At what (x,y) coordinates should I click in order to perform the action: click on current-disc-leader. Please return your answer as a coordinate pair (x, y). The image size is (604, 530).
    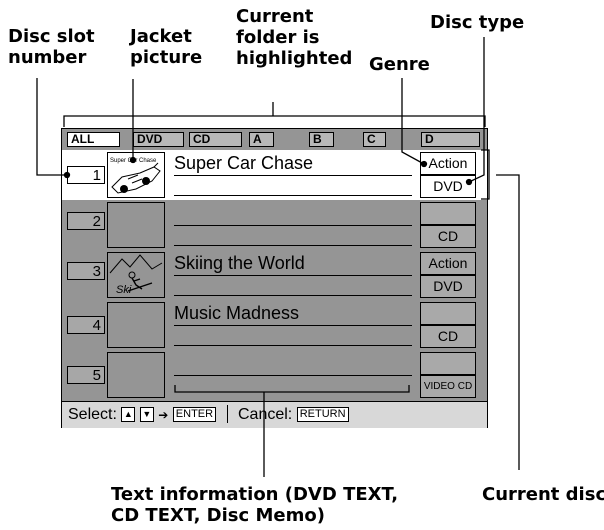
    Looking at the image, I should click on (508, 322).